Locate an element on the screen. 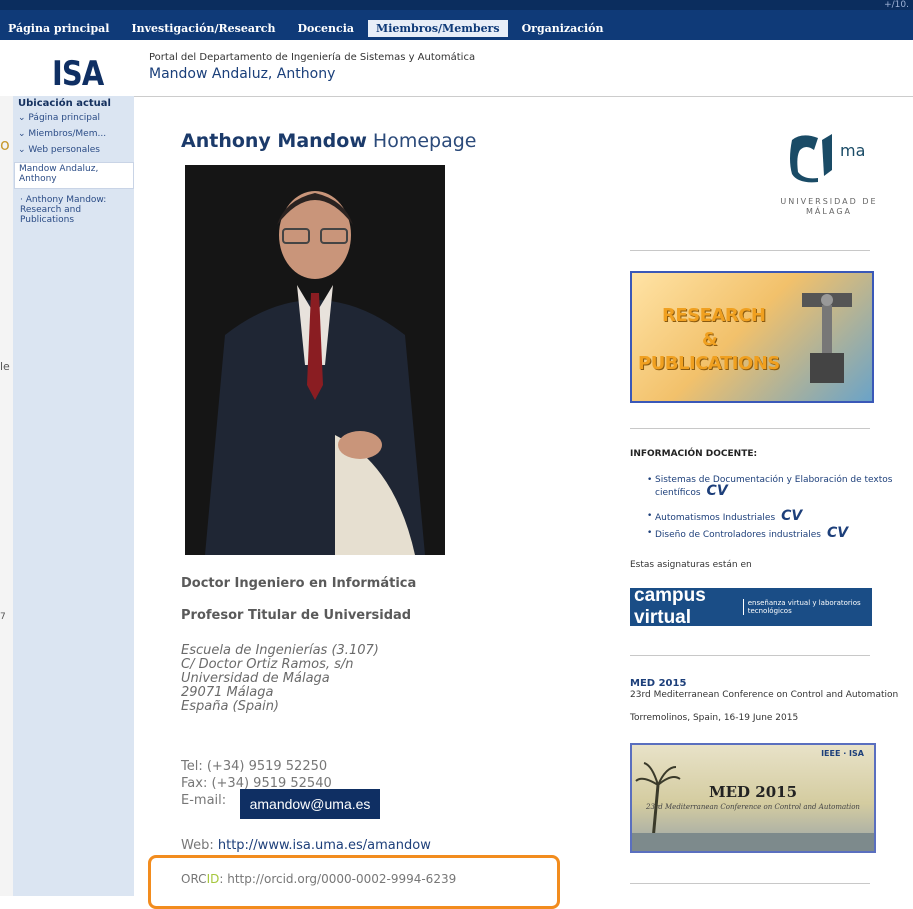 Image resolution: width=913 pixels, height=909 pixels. address-line: Universidad de Málaga is located at coordinates (255, 678).